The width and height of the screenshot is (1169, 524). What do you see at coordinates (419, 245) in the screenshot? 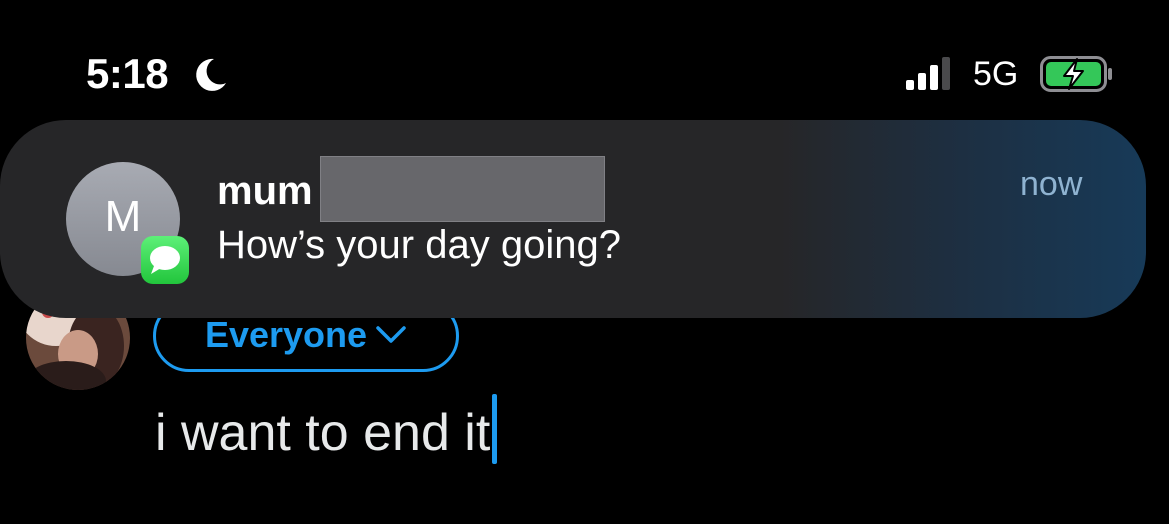
I see `notification-message: How’s your day going?` at bounding box center [419, 245].